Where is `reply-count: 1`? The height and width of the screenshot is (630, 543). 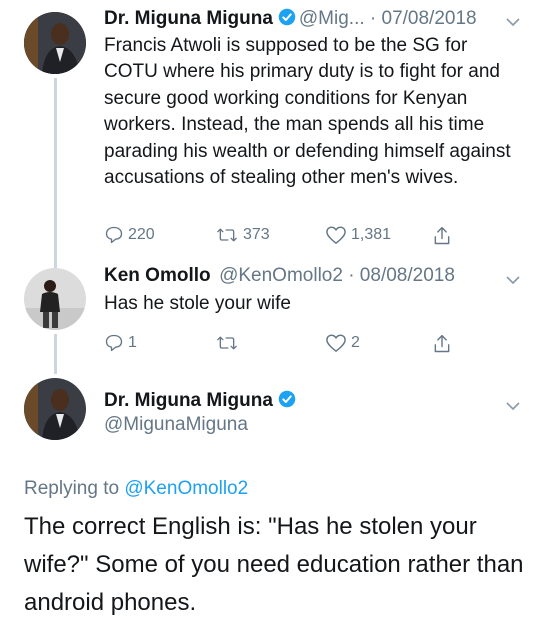
reply-count: 1 is located at coordinates (132, 342).